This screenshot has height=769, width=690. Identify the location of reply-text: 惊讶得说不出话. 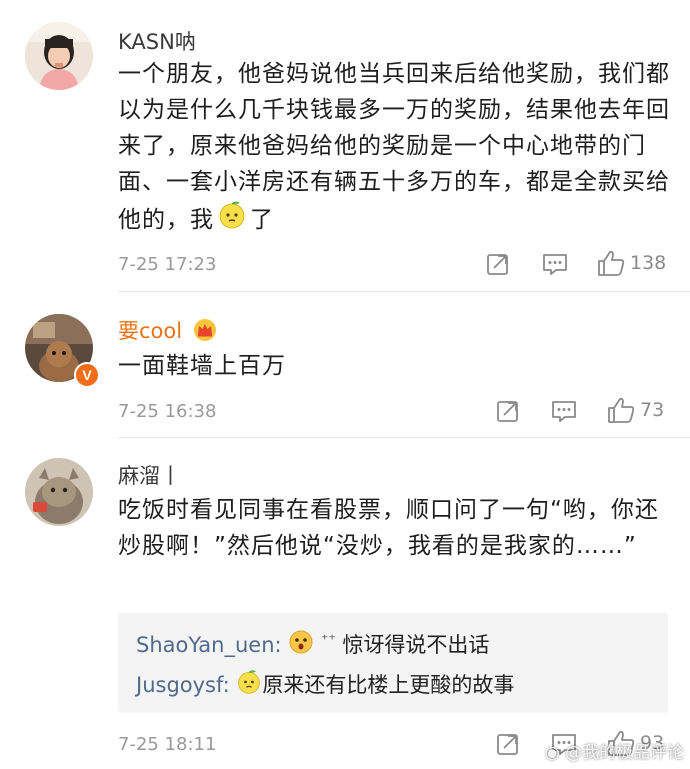
(416, 645).